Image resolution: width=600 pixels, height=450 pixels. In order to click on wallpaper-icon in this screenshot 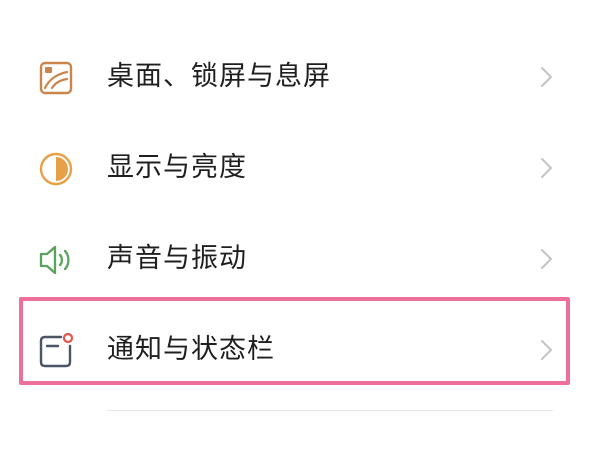, I will do `click(56, 78)`.